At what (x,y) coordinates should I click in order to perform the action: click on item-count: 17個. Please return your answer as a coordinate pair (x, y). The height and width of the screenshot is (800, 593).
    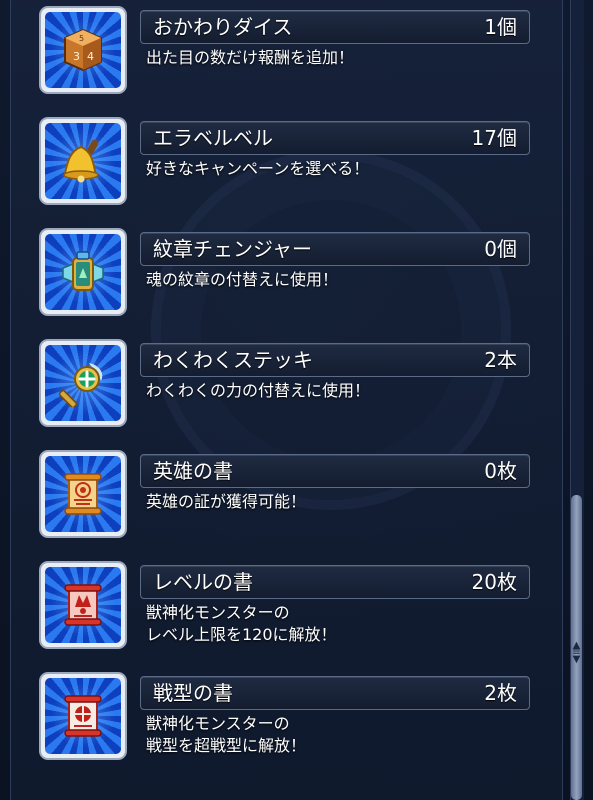
    Looking at the image, I should click on (494, 138).